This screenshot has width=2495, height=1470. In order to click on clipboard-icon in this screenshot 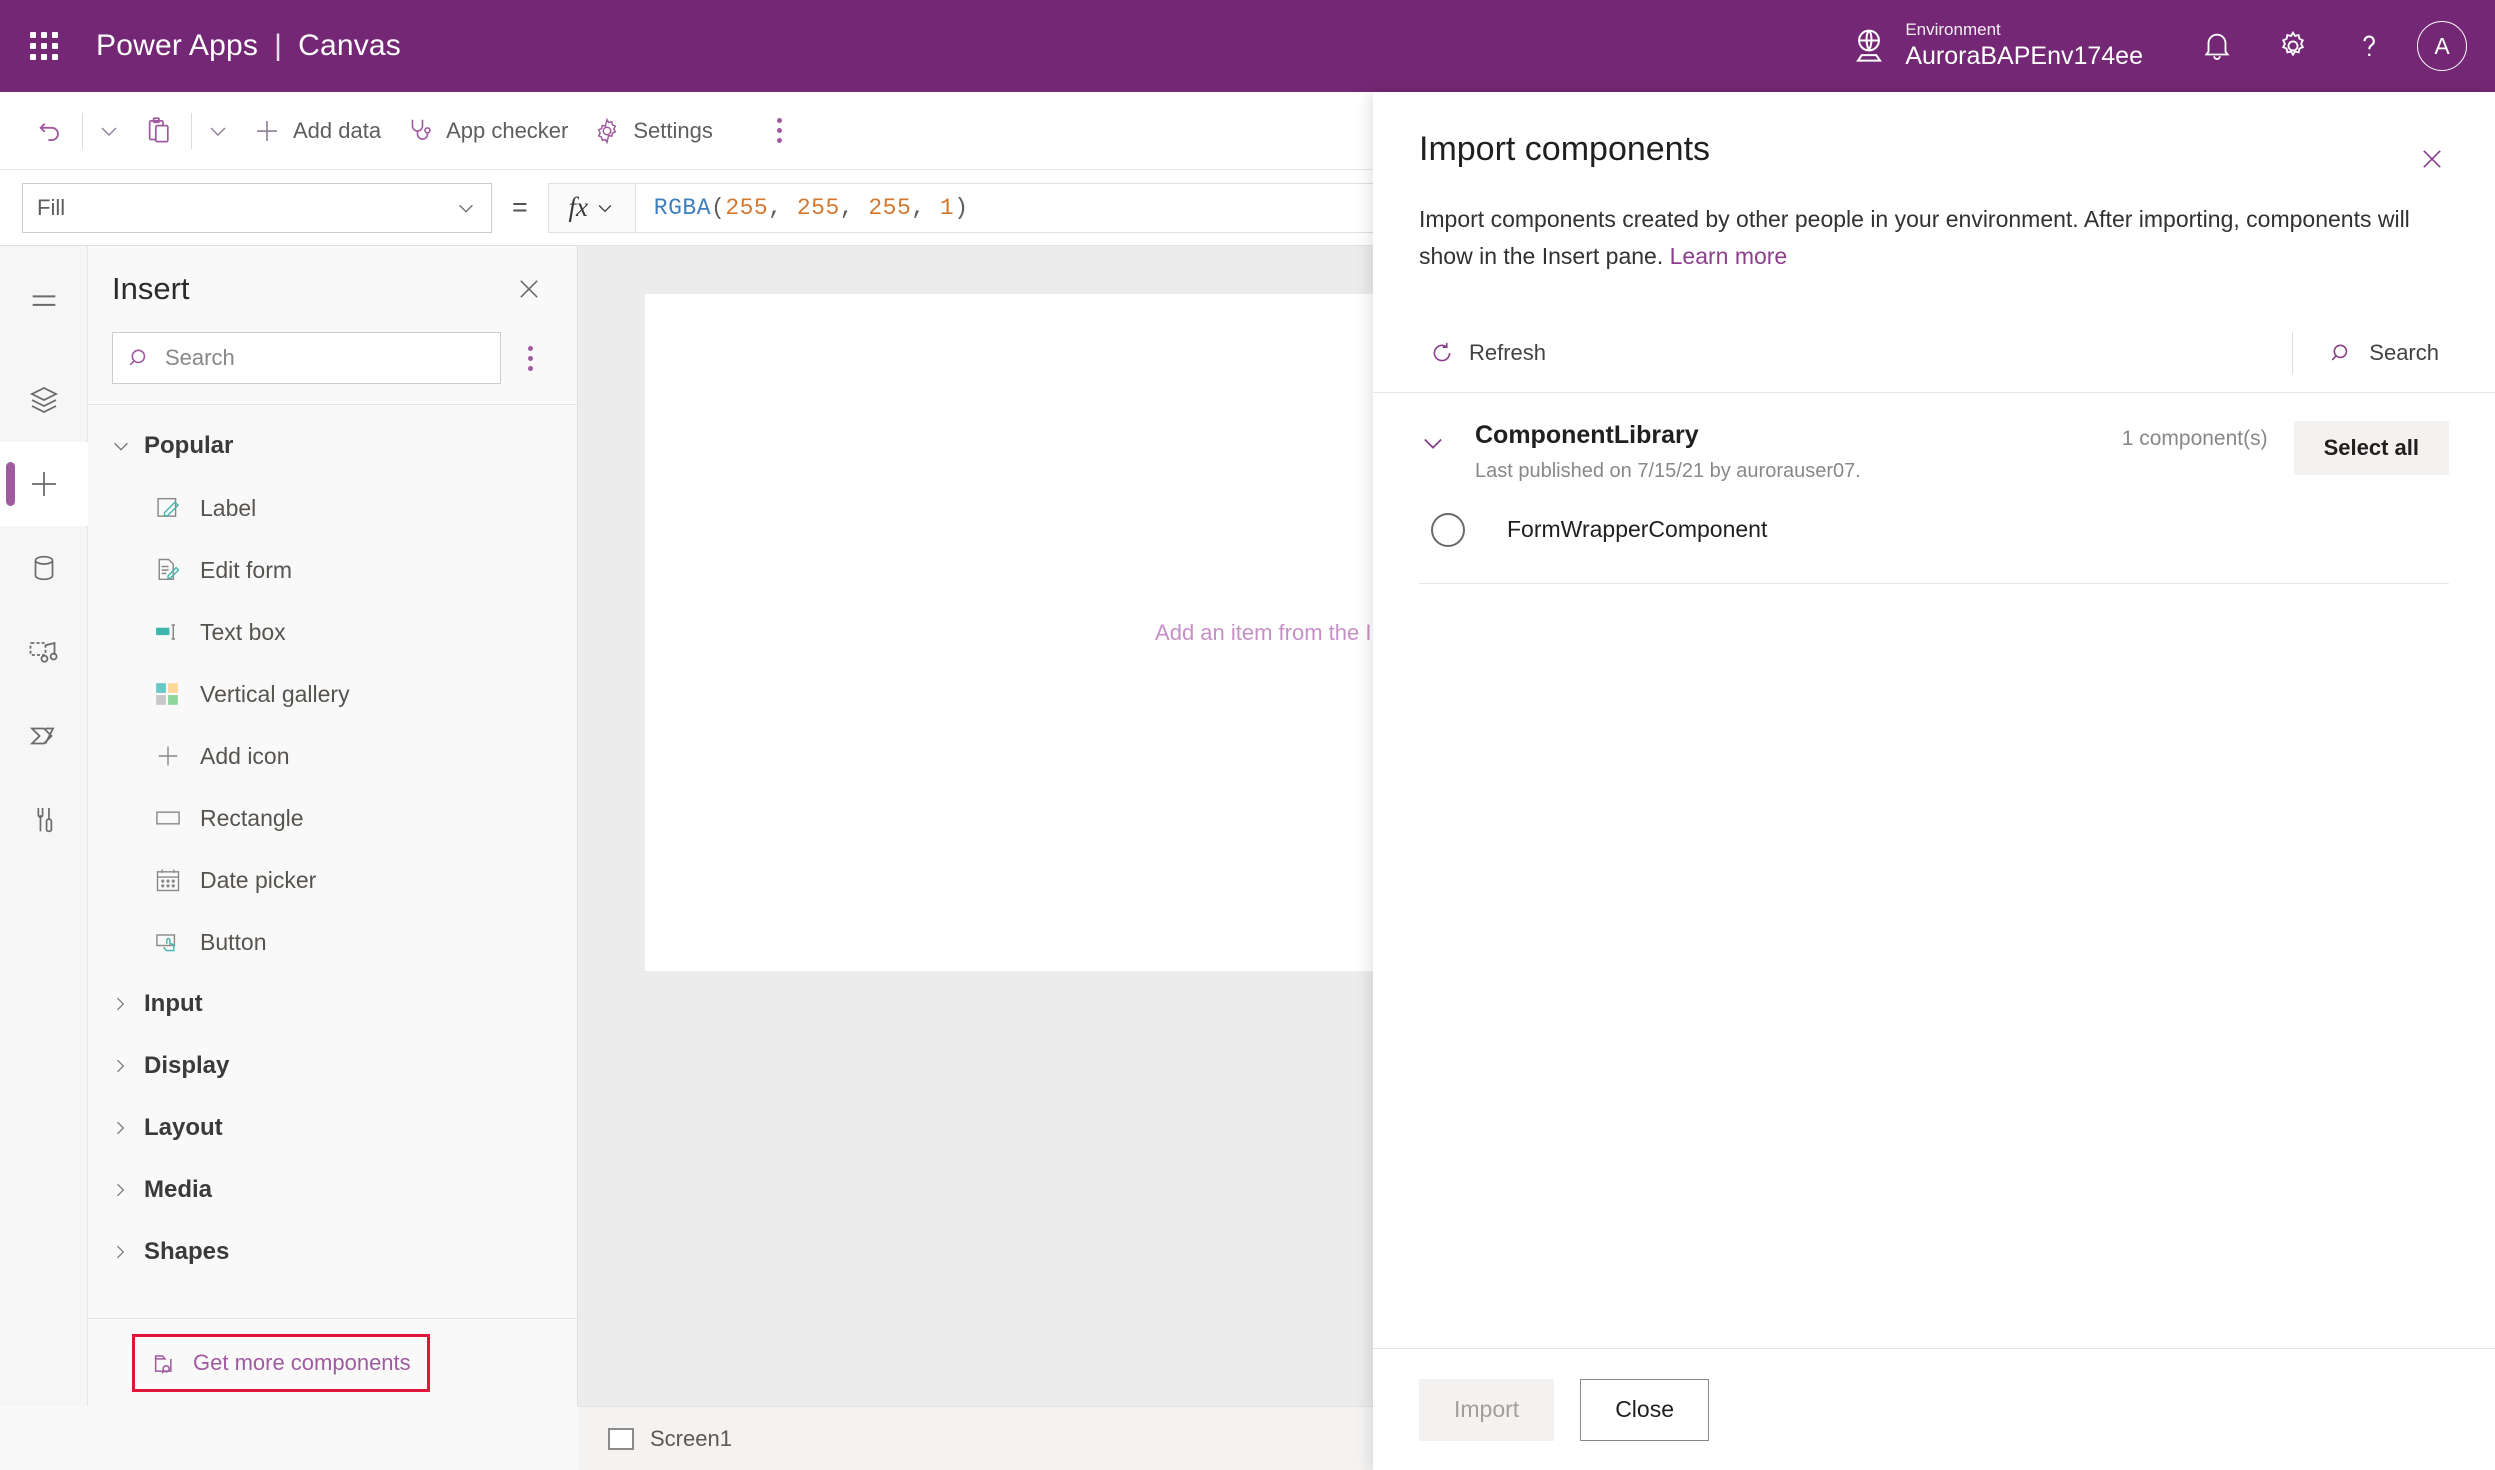, I will do `click(159, 131)`.